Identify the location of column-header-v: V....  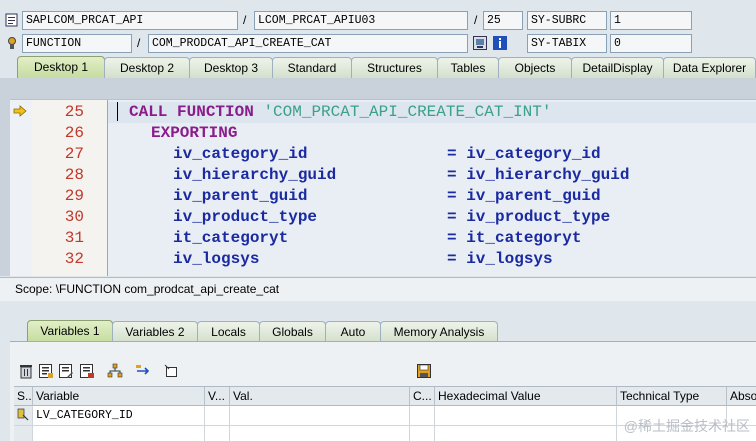
(217, 396).